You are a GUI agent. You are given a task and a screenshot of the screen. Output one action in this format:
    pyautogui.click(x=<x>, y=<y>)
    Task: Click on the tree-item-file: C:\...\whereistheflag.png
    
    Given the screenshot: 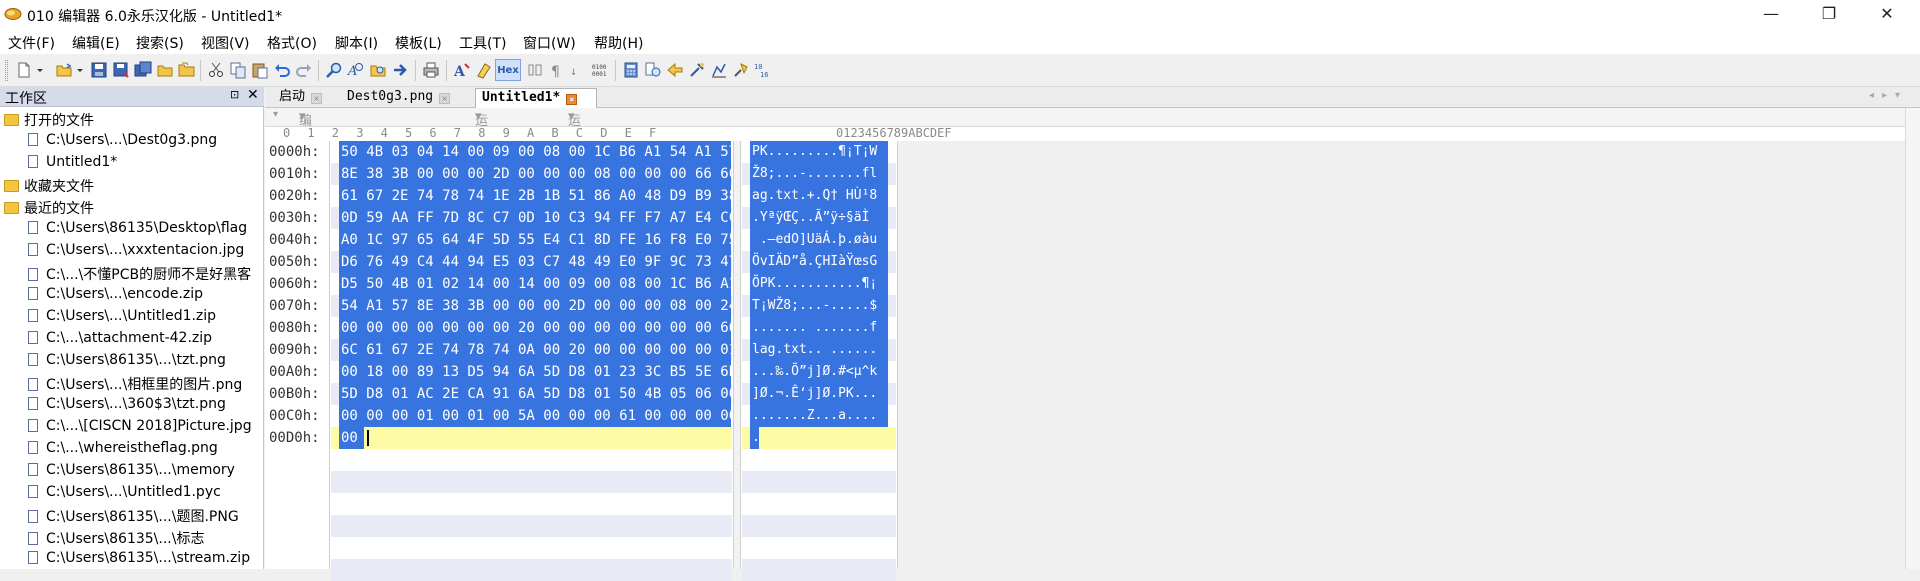 What is the action you would take?
    pyautogui.click(x=123, y=451)
    